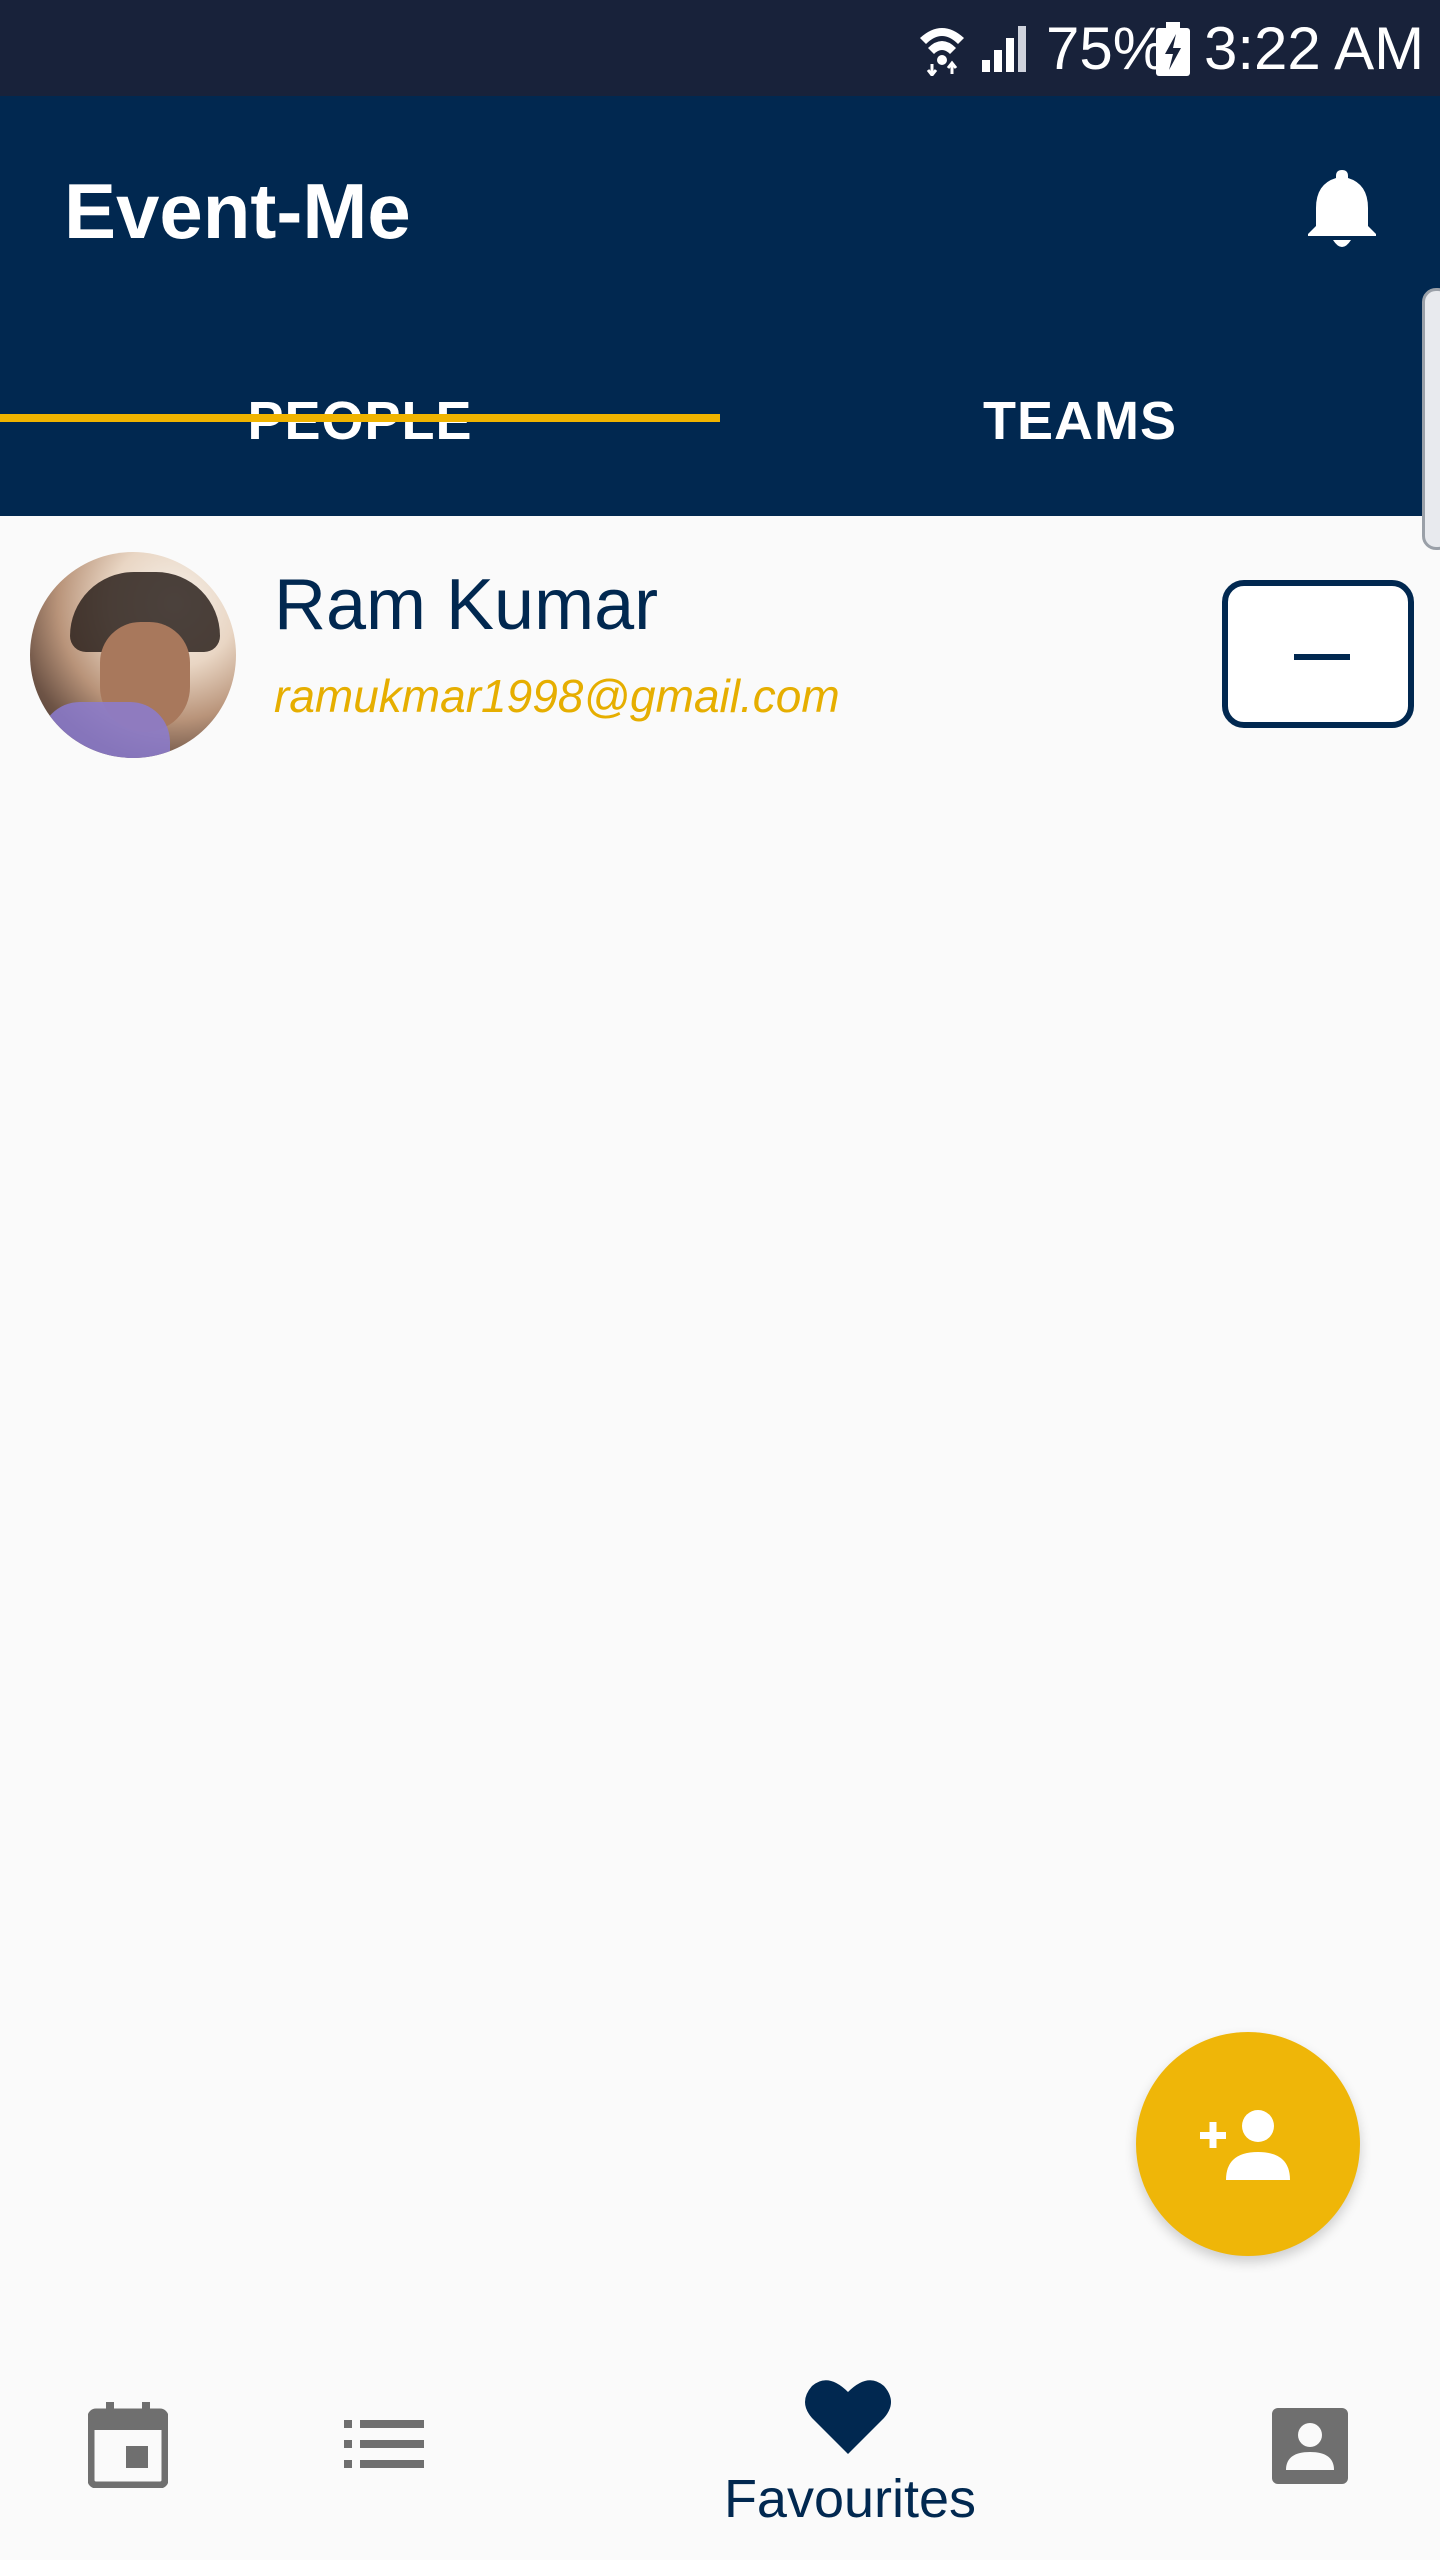 This screenshot has height=2560, width=1440. What do you see at coordinates (128, 2445) in the screenshot?
I see `calendar-icon` at bounding box center [128, 2445].